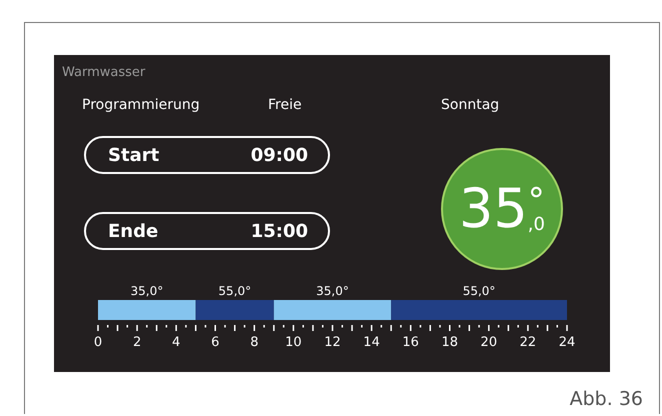 The image size is (662, 416). I want to click on hour-label: 20, so click(489, 342).